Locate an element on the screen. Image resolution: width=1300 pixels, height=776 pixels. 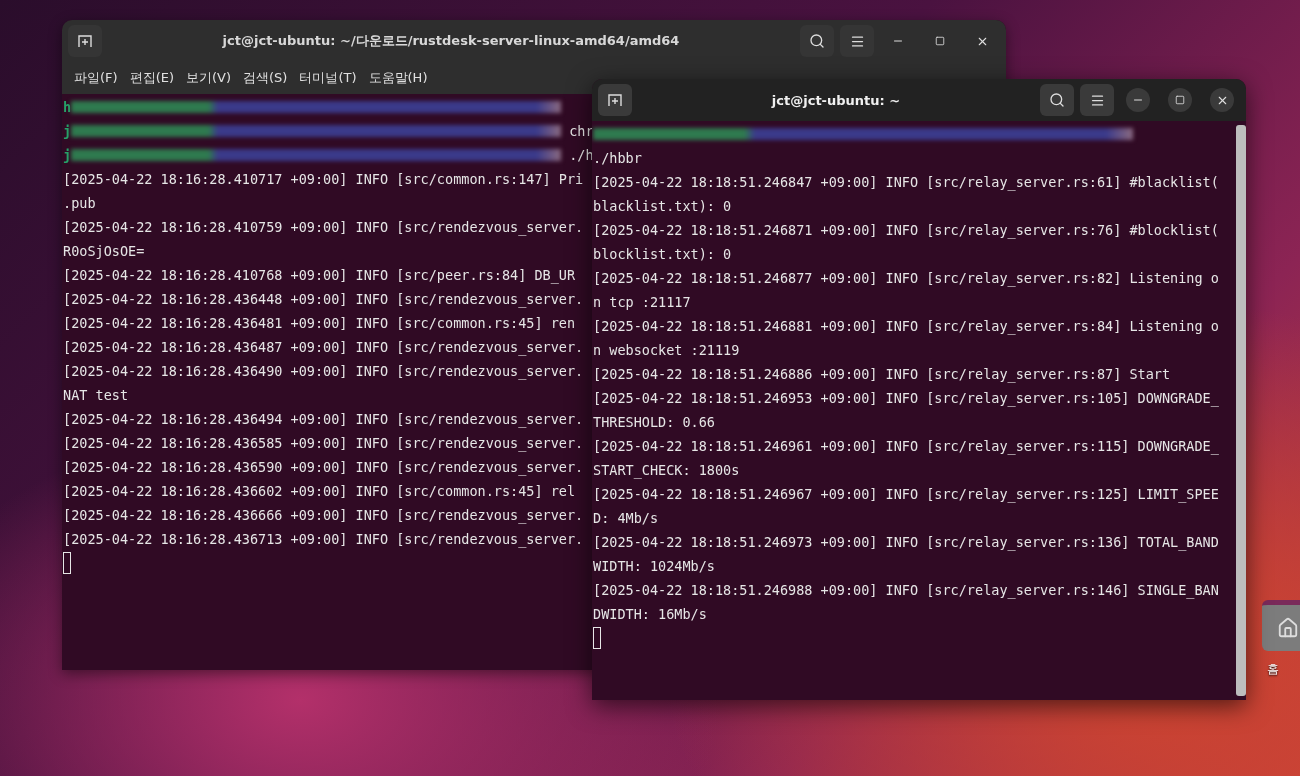
terminal-line: DWIDTH: 16Mb/s is located at coordinates (650, 614).